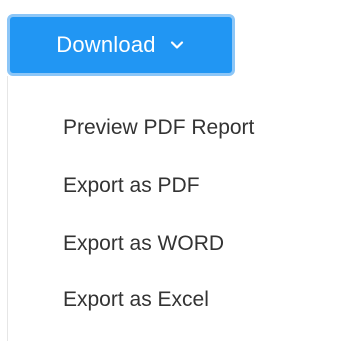 The image size is (349, 341). What do you see at coordinates (106, 44) in the screenshot?
I see `download-button-label: Download` at bounding box center [106, 44].